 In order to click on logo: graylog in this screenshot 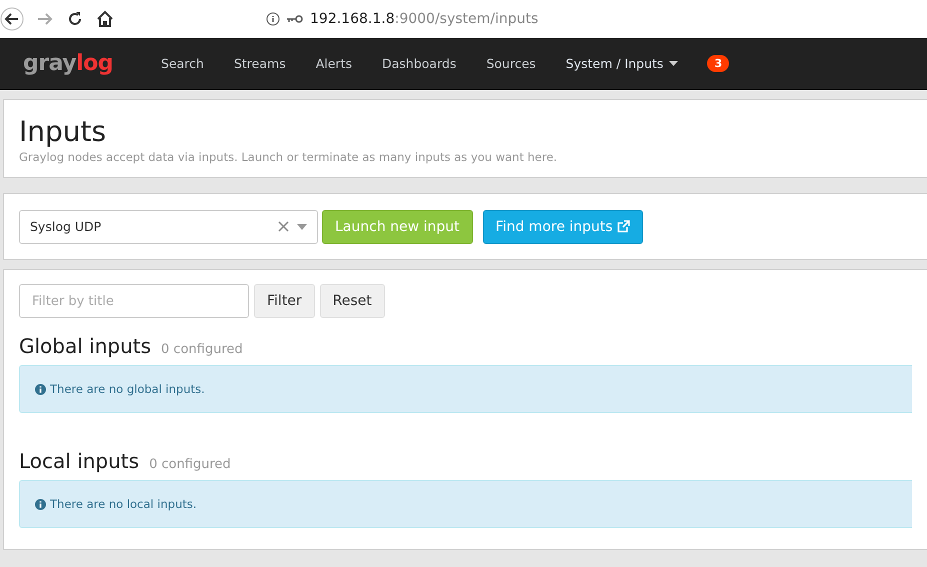, I will do `click(68, 63)`.